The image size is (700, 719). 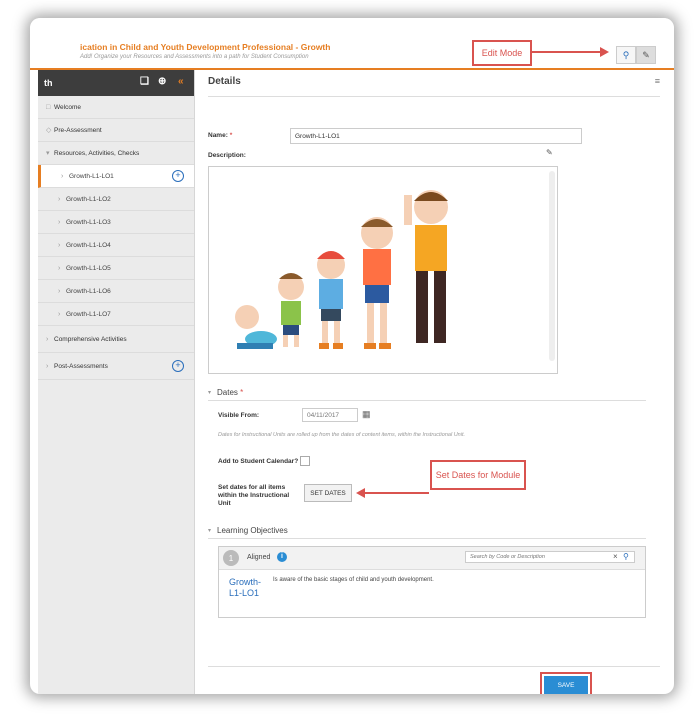 What do you see at coordinates (377, 283) in the screenshot?
I see `preteen-figure` at bounding box center [377, 283].